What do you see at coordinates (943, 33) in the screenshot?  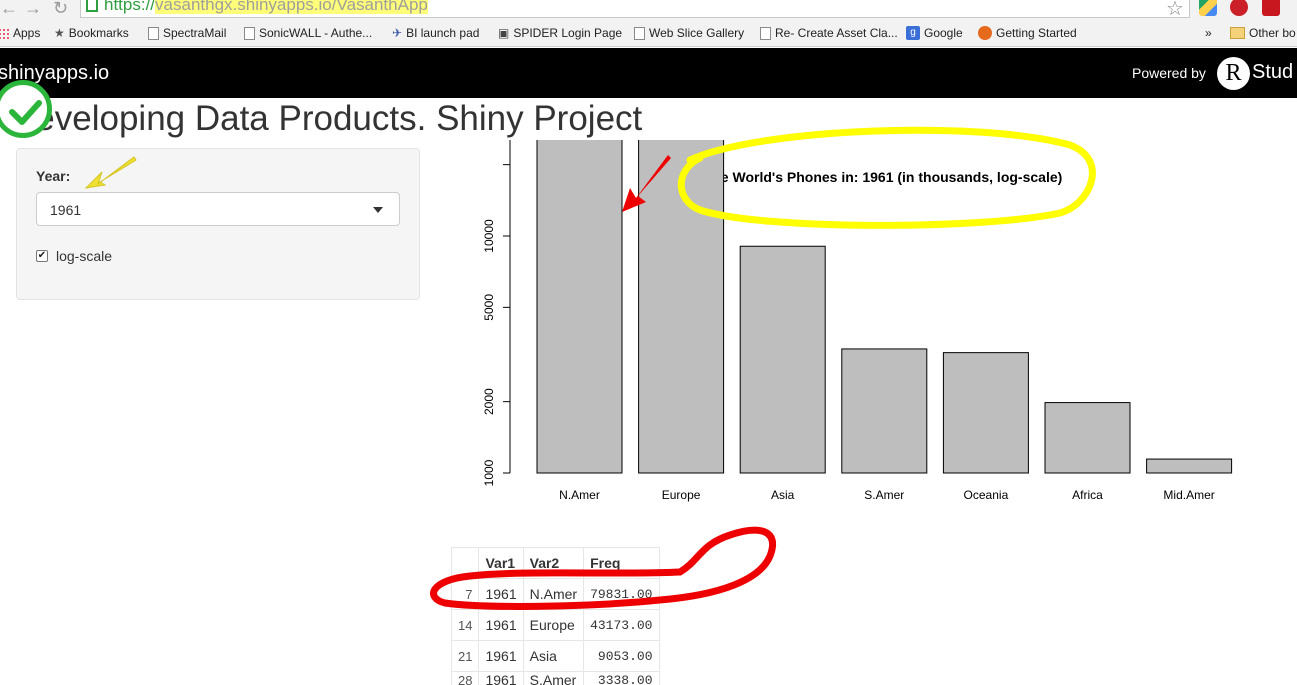 I see `bookmark-label: Google` at bounding box center [943, 33].